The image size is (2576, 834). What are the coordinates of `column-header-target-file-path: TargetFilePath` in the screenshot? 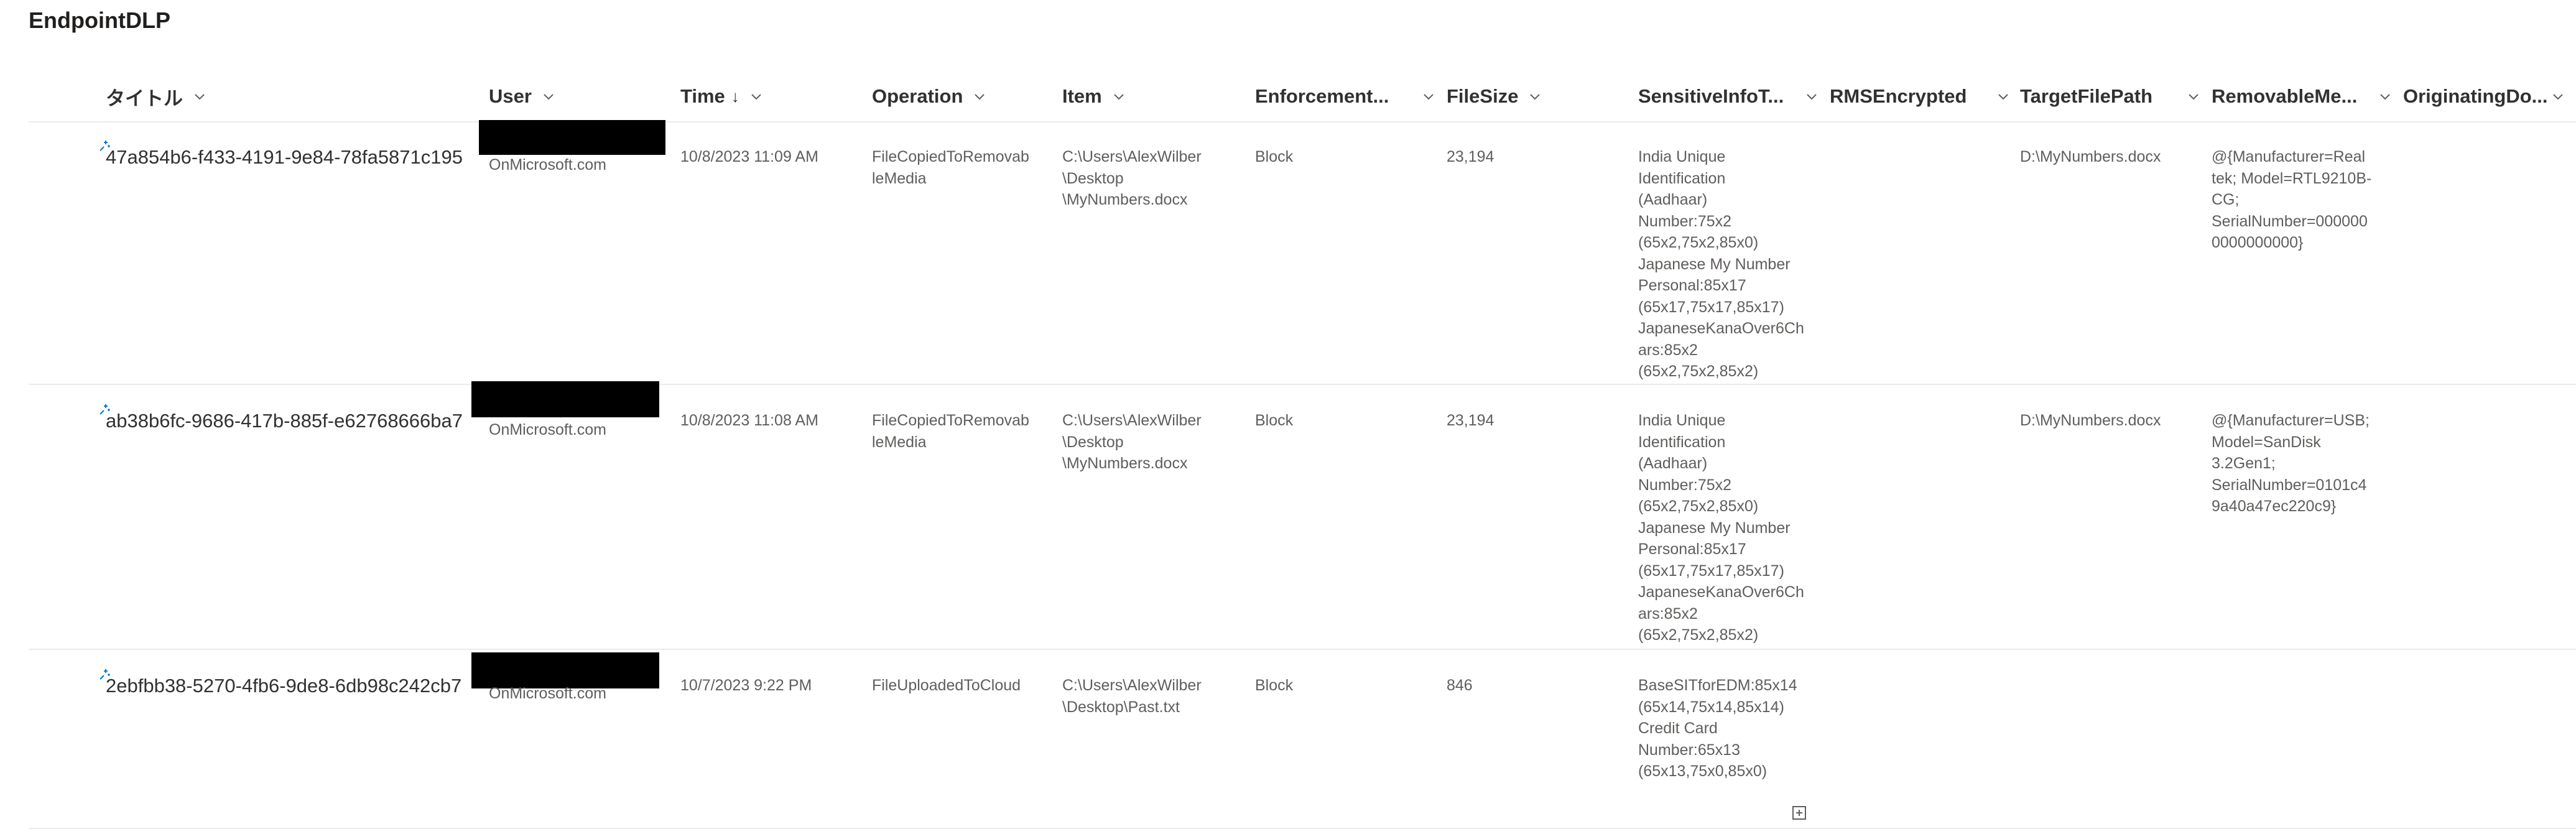 It's located at (2116, 96).